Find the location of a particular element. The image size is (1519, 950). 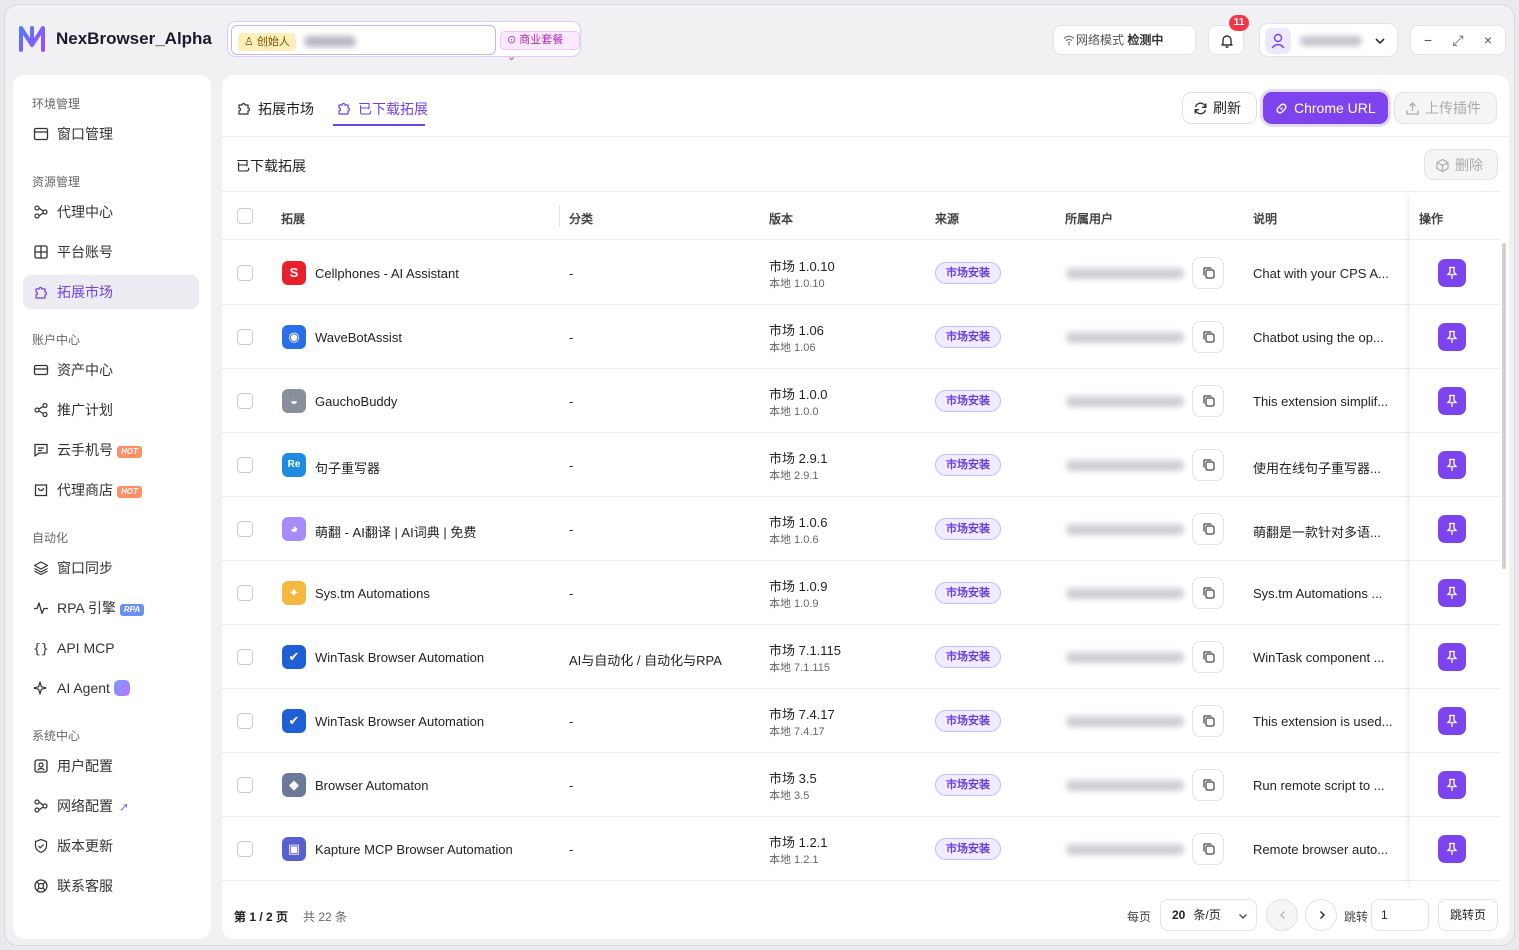

sidebar-item-window-manage: 窗口管理 is located at coordinates (111, 134).